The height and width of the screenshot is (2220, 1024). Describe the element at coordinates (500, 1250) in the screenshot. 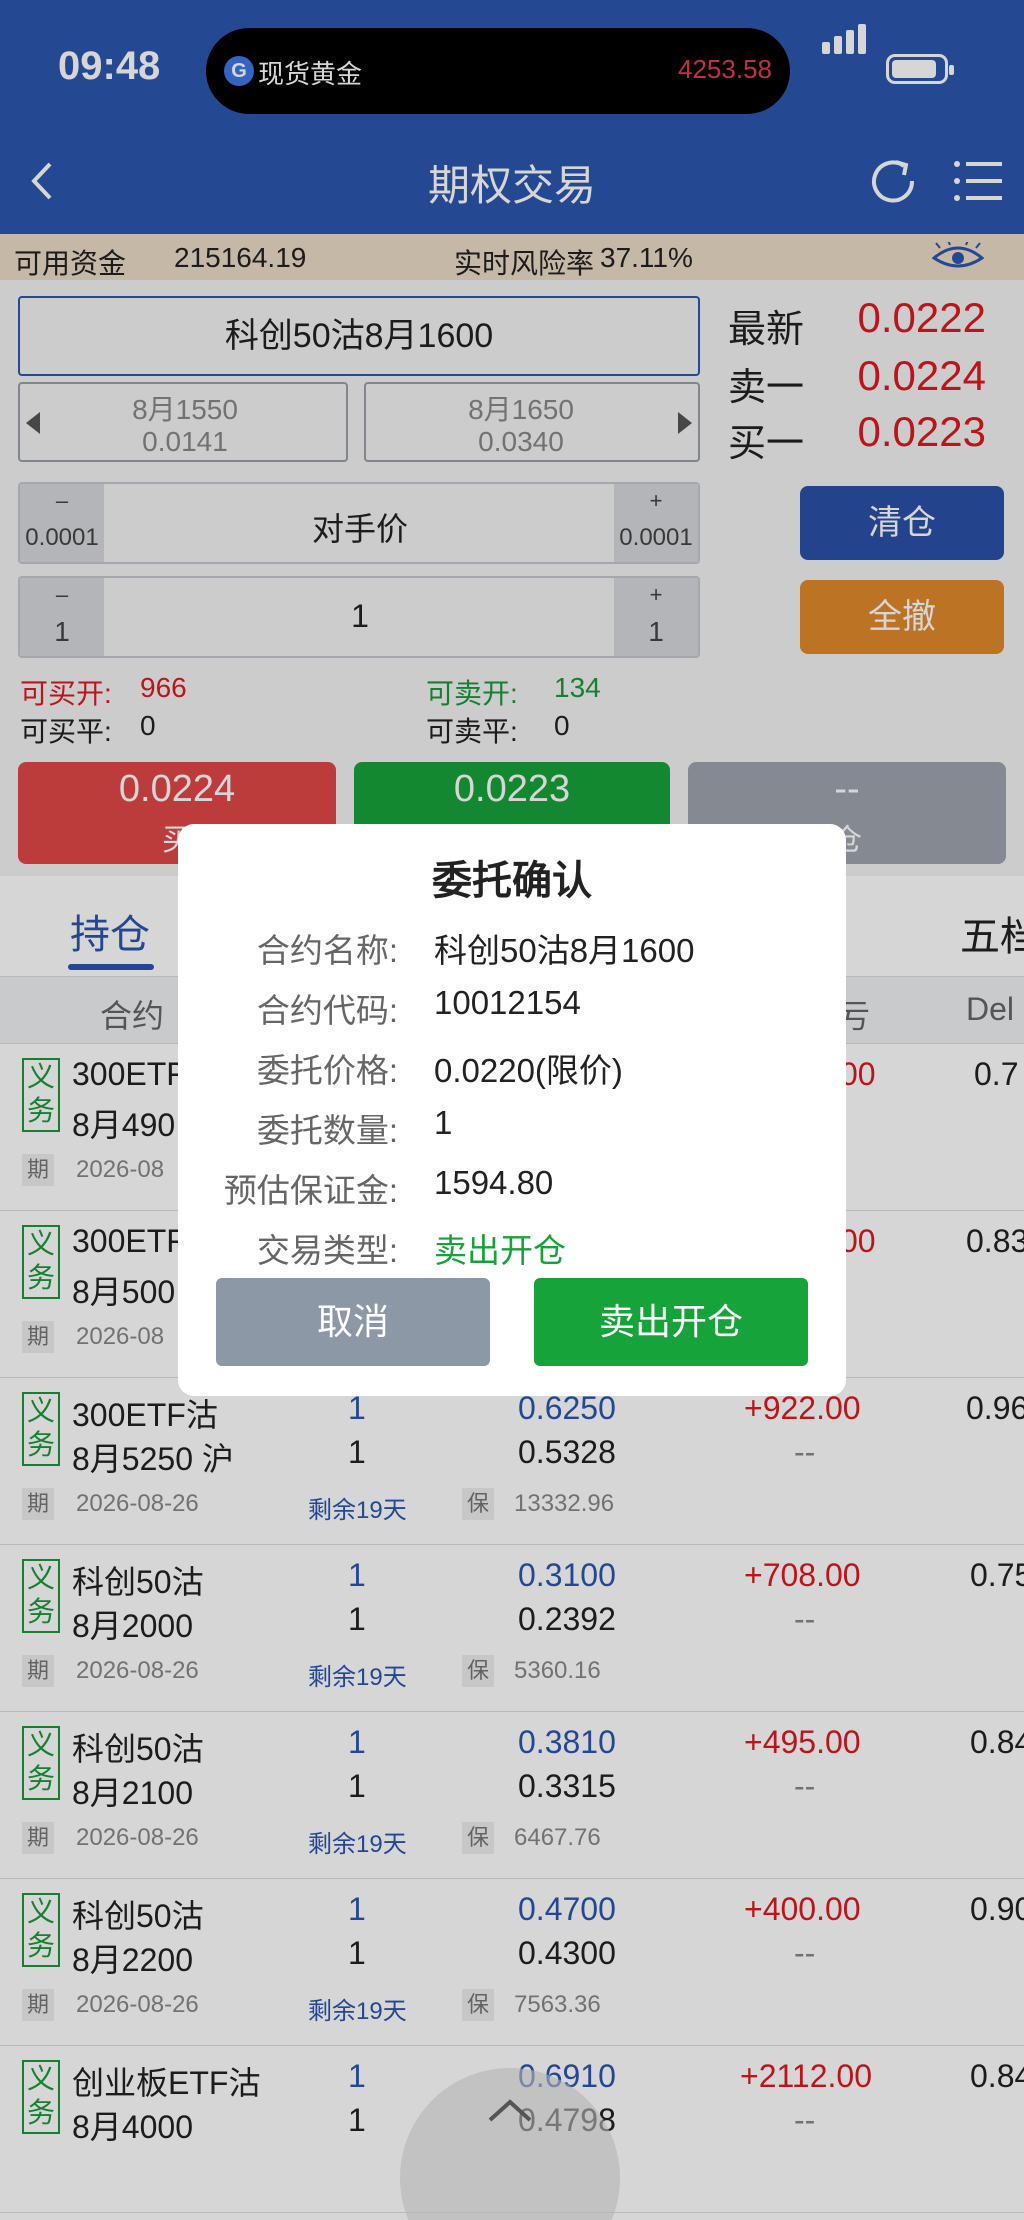

I see `dialog-value-trade-type: 卖出开仓` at that location.